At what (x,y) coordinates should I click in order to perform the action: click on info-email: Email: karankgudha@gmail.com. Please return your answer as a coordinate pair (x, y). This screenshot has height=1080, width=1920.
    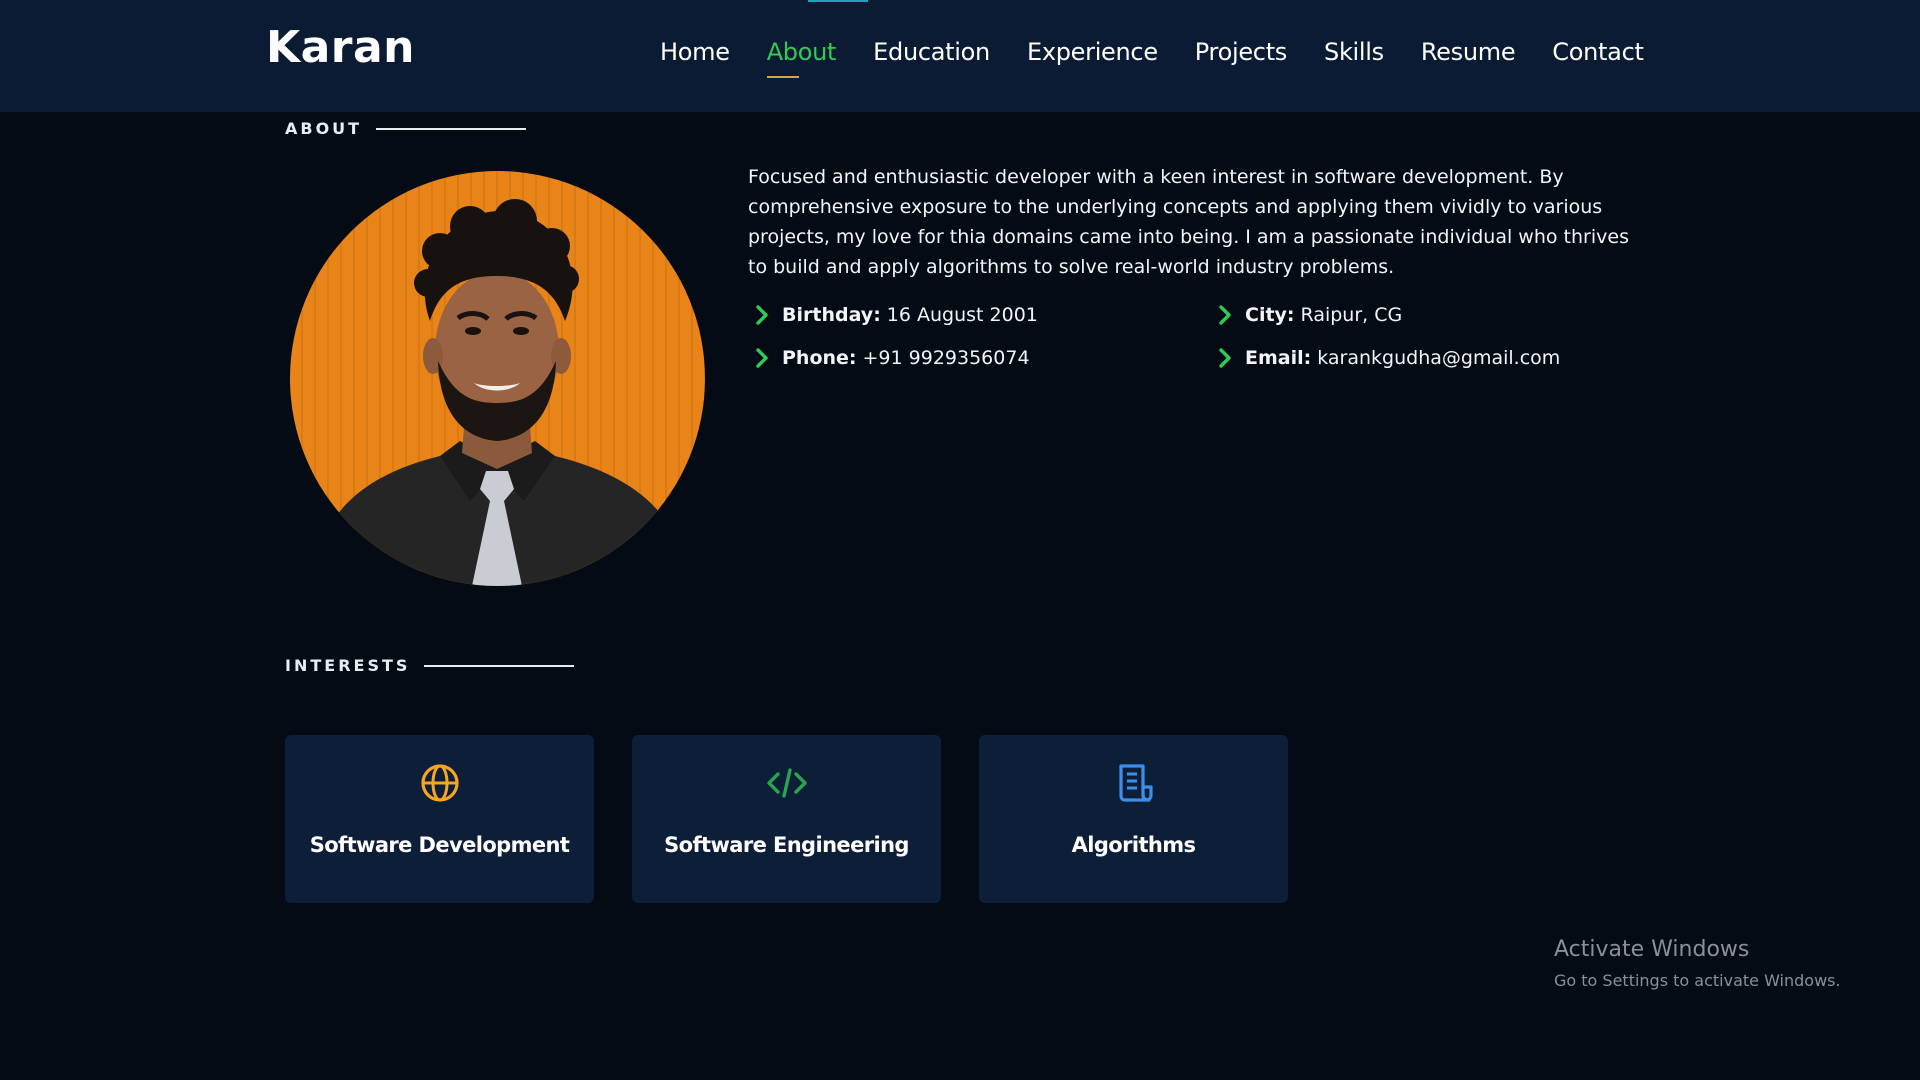
    Looking at the image, I should click on (1386, 358).